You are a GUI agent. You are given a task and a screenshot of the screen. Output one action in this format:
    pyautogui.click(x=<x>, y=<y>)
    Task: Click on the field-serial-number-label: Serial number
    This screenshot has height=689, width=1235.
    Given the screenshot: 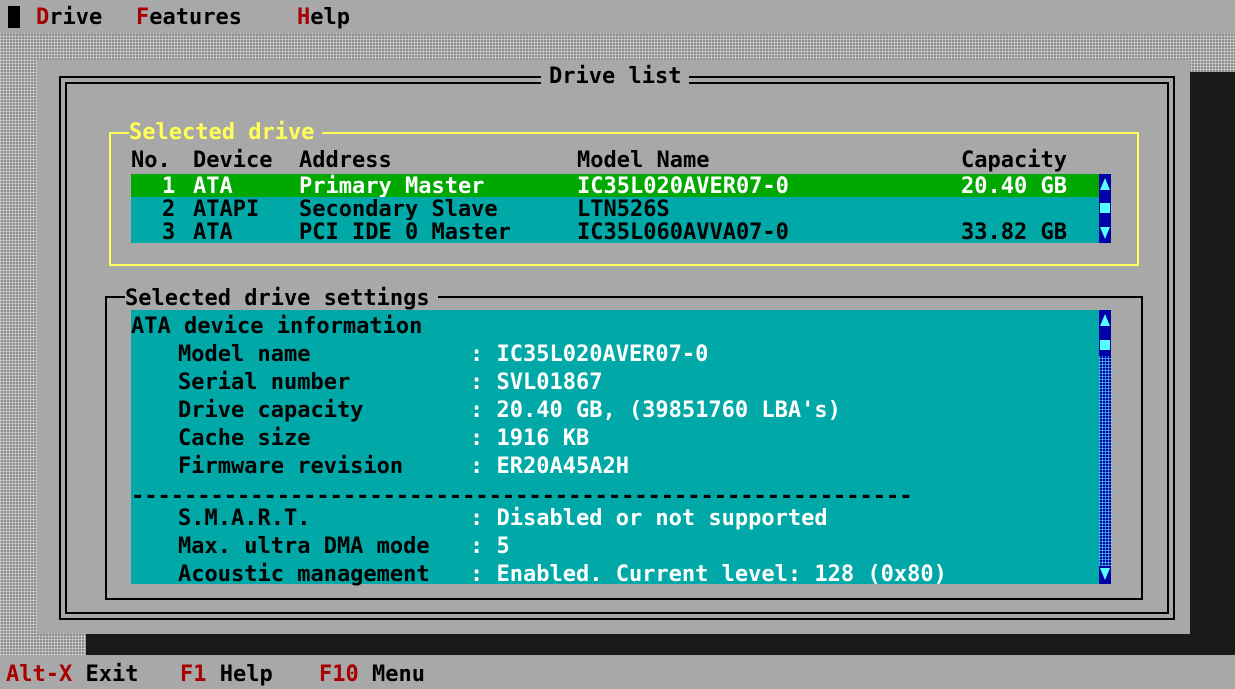 What is the action you would take?
    pyautogui.click(x=264, y=382)
    